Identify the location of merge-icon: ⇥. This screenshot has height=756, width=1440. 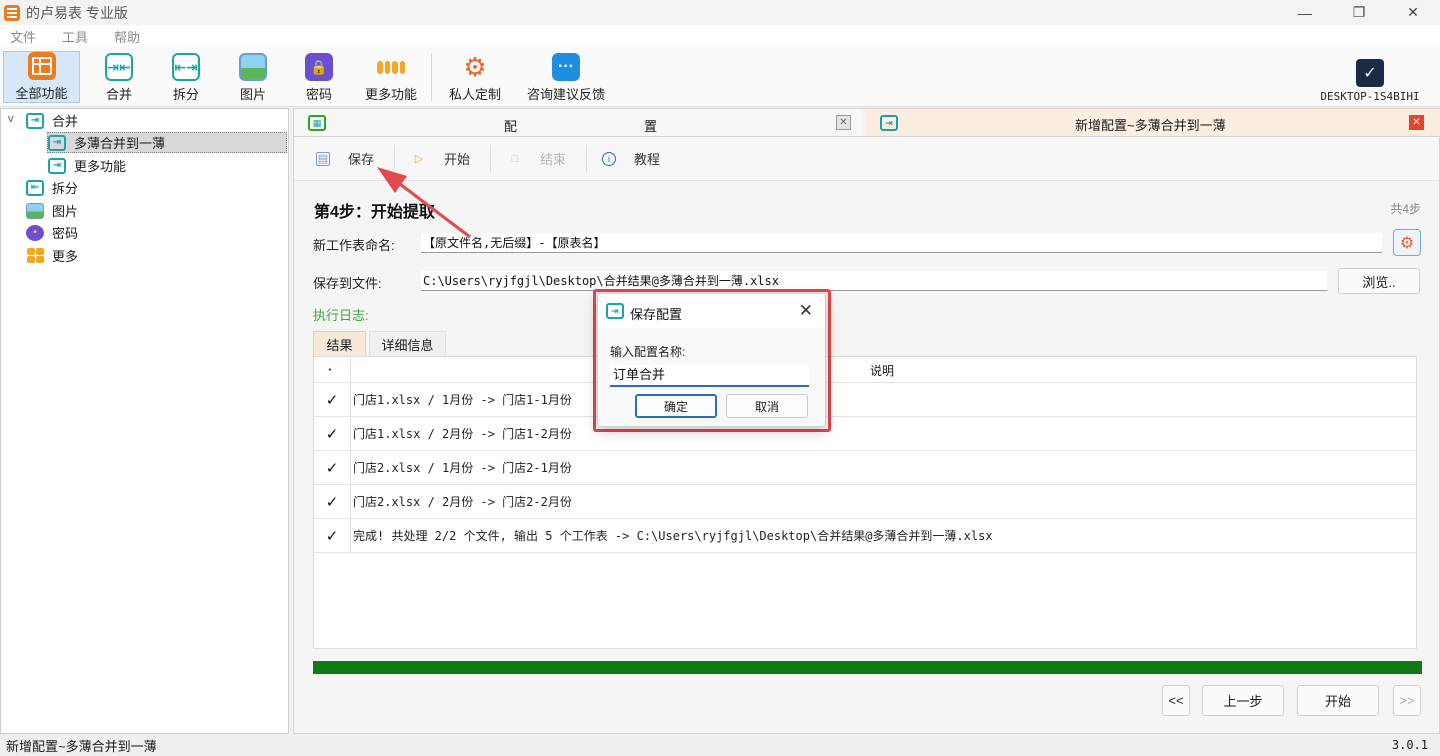
(57, 142).